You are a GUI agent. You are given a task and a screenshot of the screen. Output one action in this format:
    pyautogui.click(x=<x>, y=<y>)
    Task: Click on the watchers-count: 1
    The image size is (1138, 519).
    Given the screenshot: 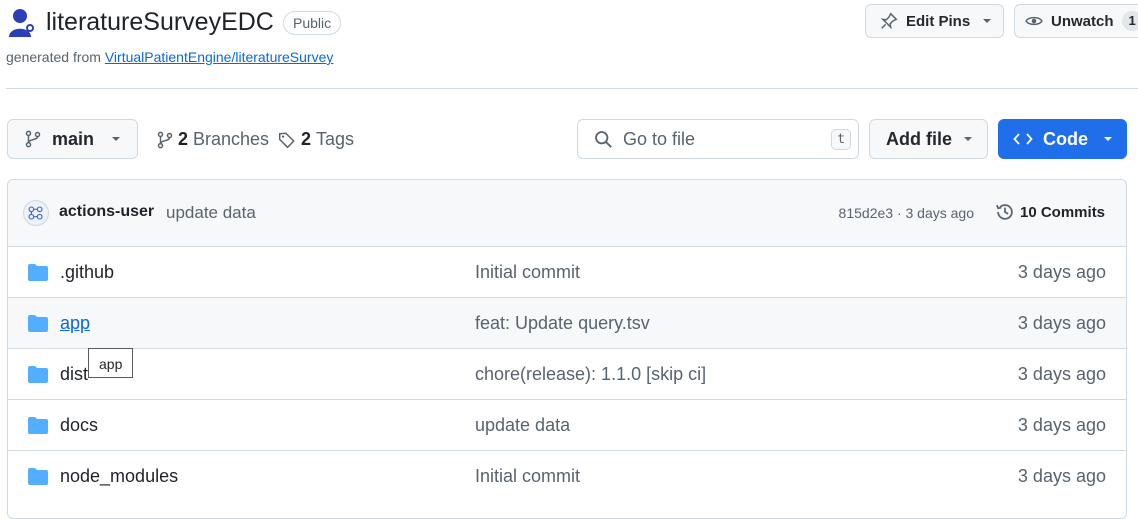 What is the action you would take?
    pyautogui.click(x=1129, y=21)
    